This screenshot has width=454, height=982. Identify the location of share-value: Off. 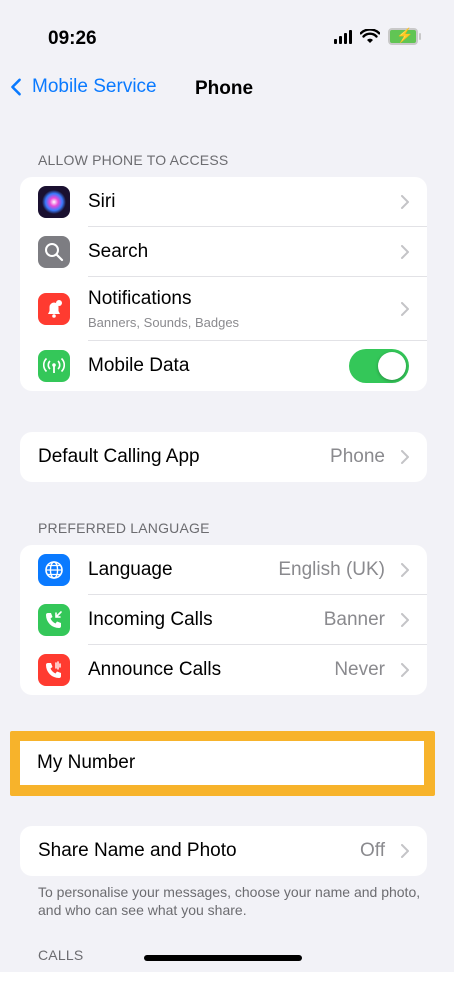
(372, 850).